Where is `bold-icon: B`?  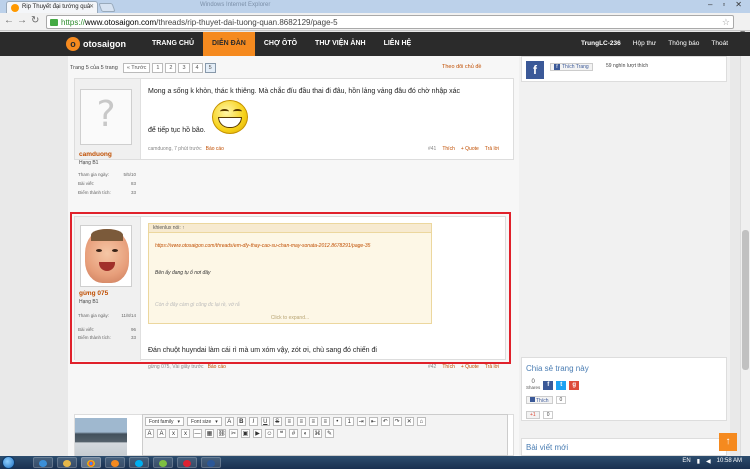 bold-icon: B is located at coordinates (241, 421).